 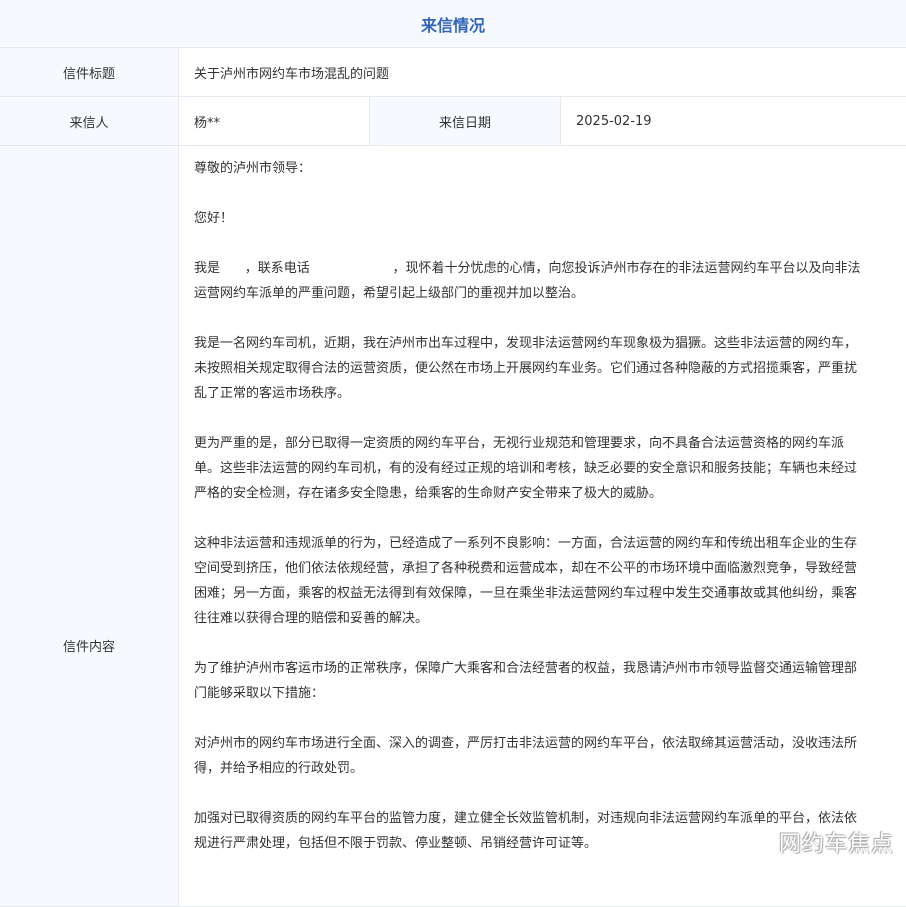 I want to click on date-value: 2025-02-19, so click(x=614, y=121).